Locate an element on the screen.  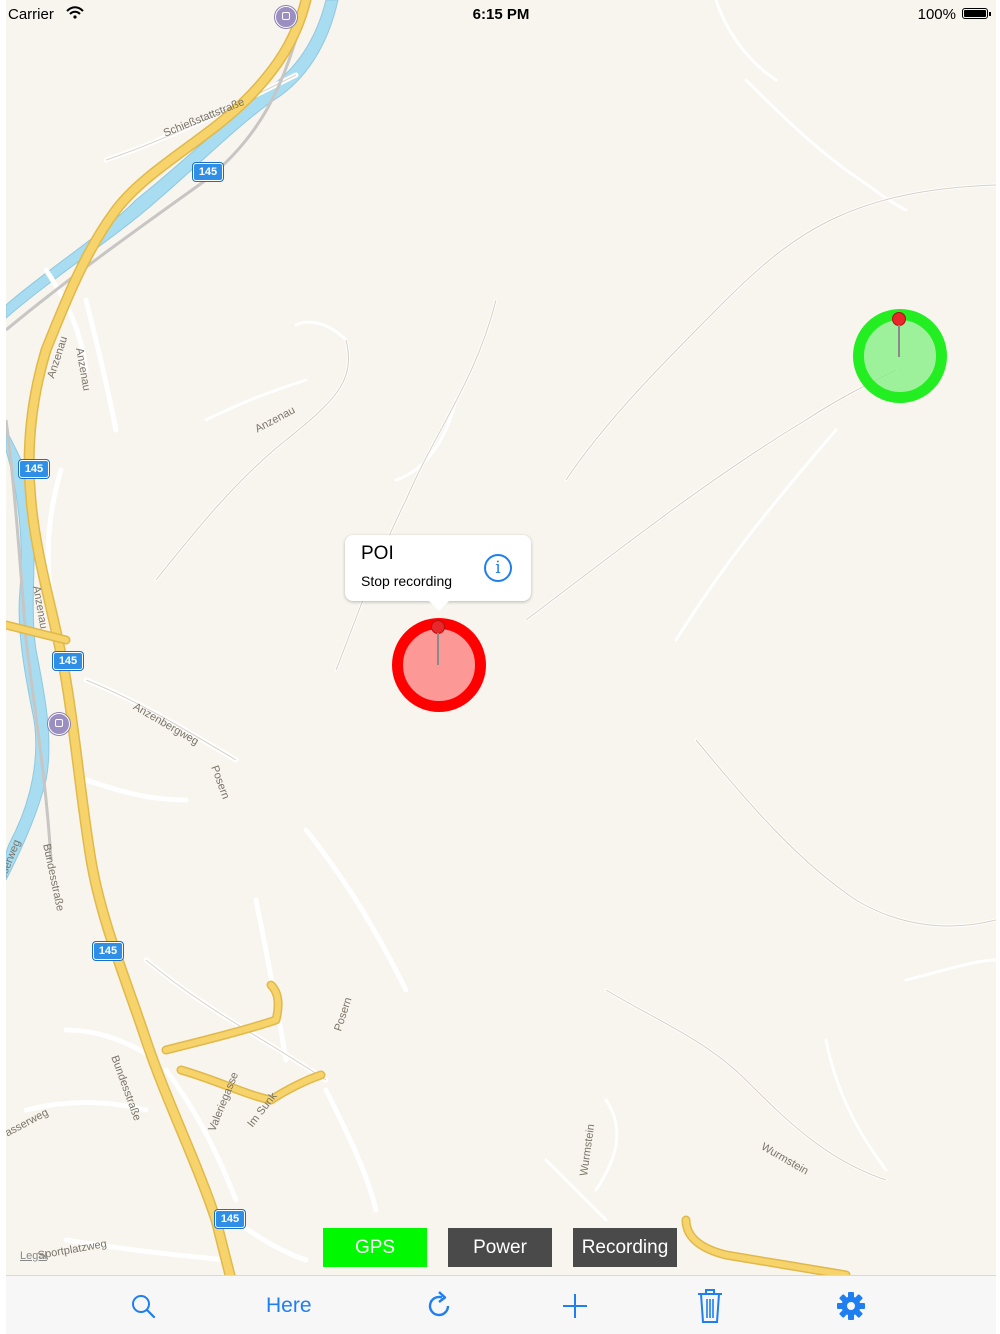
info-icon: i is located at coordinates (498, 568).